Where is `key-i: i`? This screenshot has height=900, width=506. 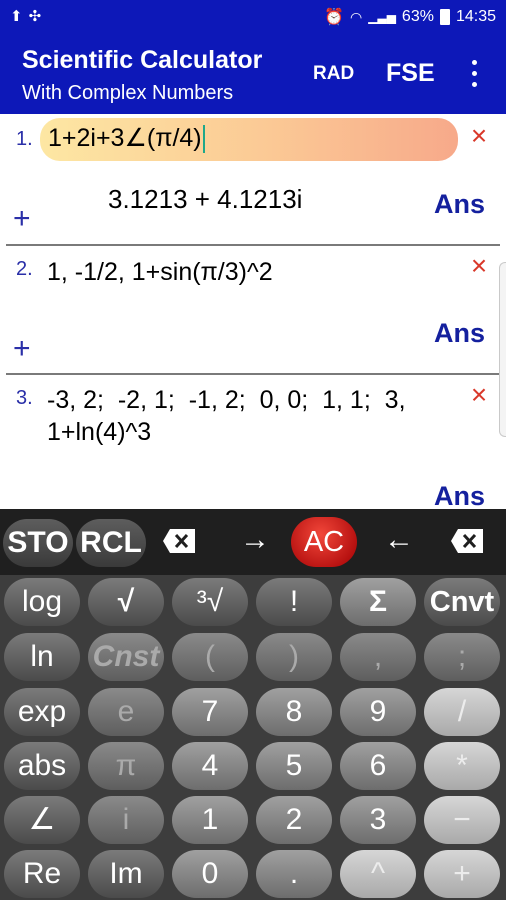 key-i: i is located at coordinates (126, 820).